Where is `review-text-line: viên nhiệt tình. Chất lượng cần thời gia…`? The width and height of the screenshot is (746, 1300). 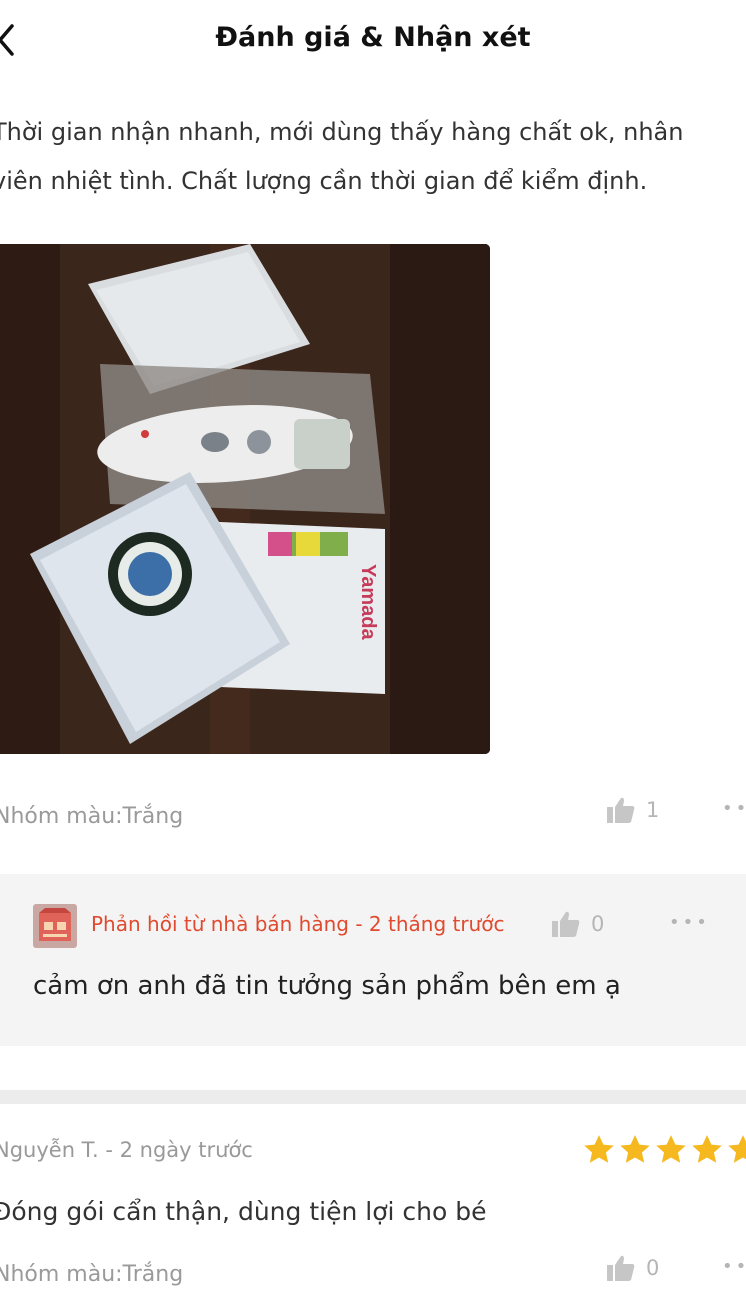 review-text-line: viên nhiệt tình. Chất lượng cần thời gia… is located at coordinates (324, 181).